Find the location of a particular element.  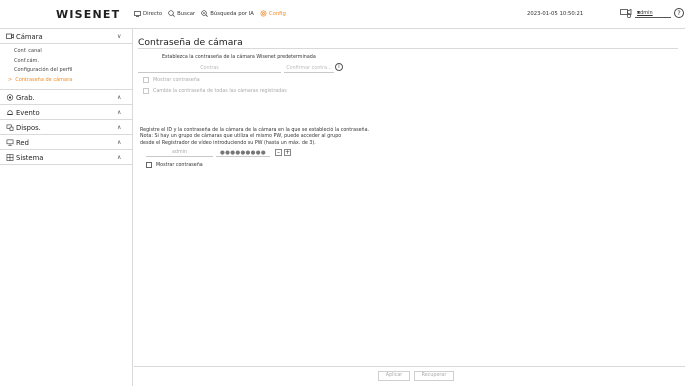

menu-dispos-label: Dispos. is located at coordinates (28, 127).